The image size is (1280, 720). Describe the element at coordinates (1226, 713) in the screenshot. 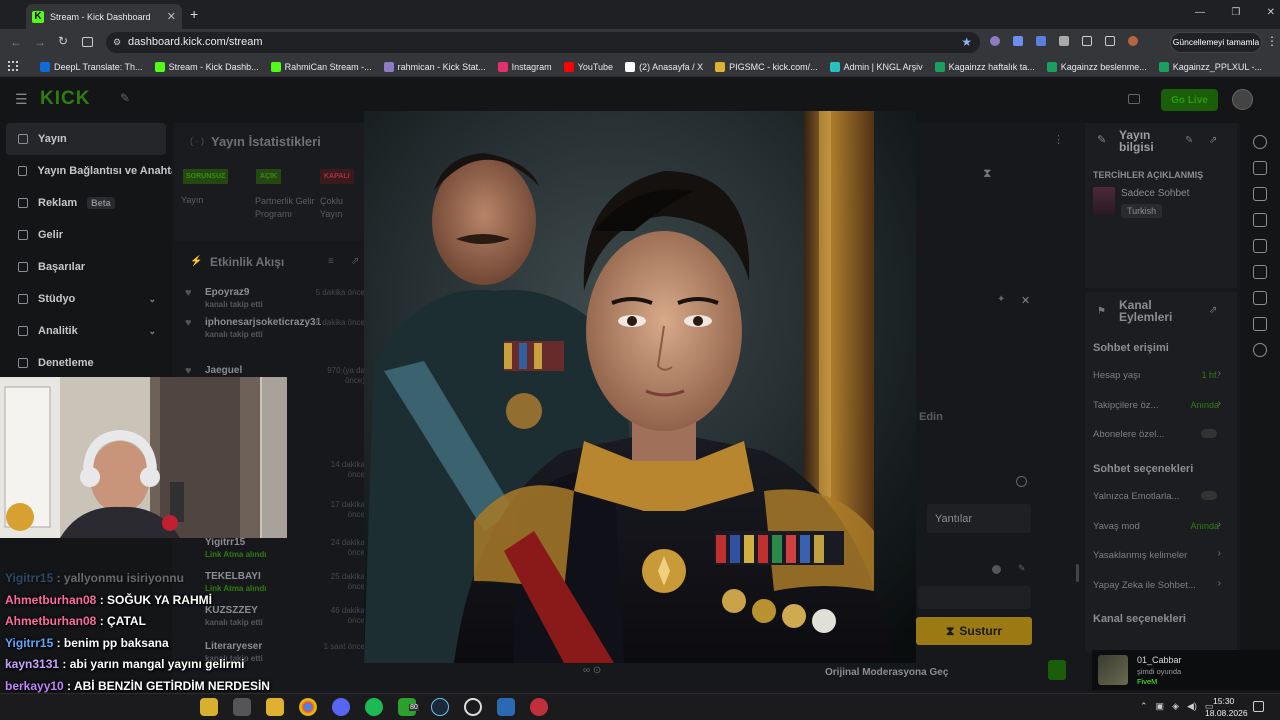

I see `clock-date: 18.08.2026` at that location.